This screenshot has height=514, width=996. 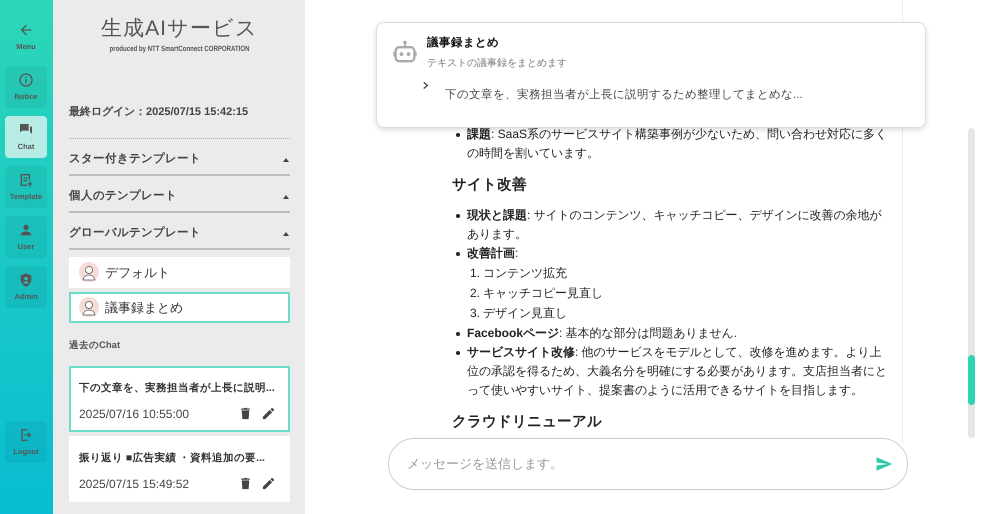 I want to click on list-item-text: 現状と課題: サイトのコンテンツ、キャッチコピー、デザインに改善の余地があります。, so click(x=675, y=225).